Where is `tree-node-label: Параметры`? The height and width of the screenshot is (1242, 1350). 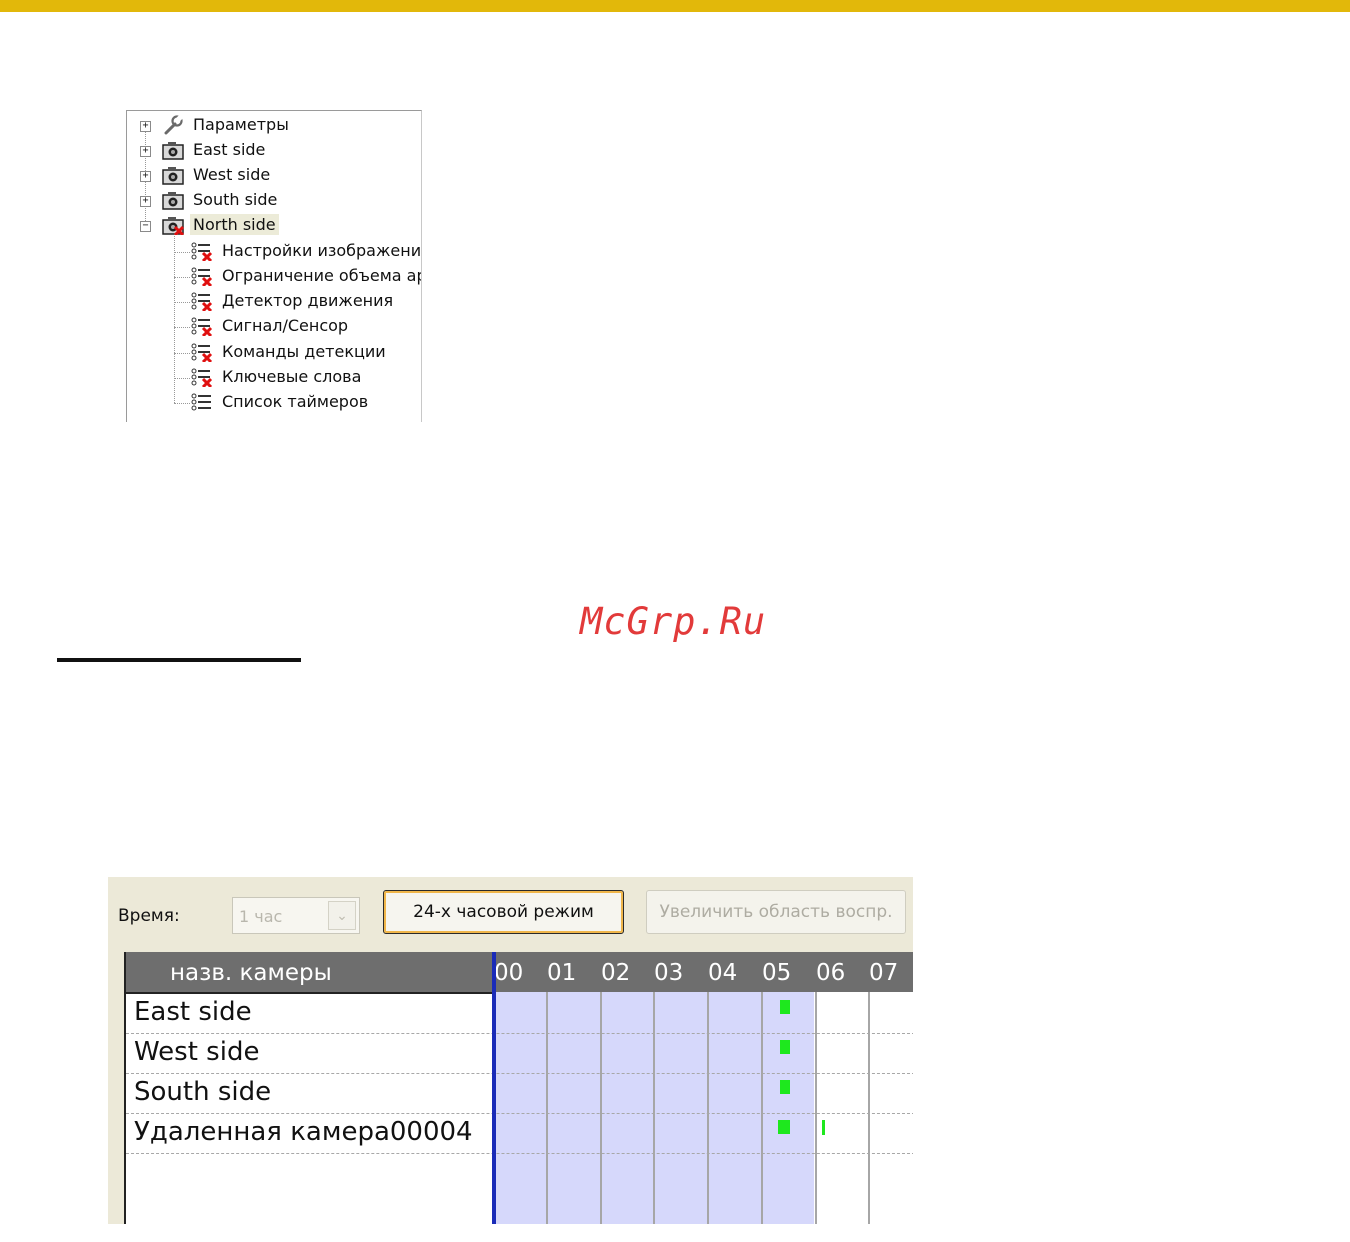
tree-node-label: Параметры is located at coordinates (241, 124).